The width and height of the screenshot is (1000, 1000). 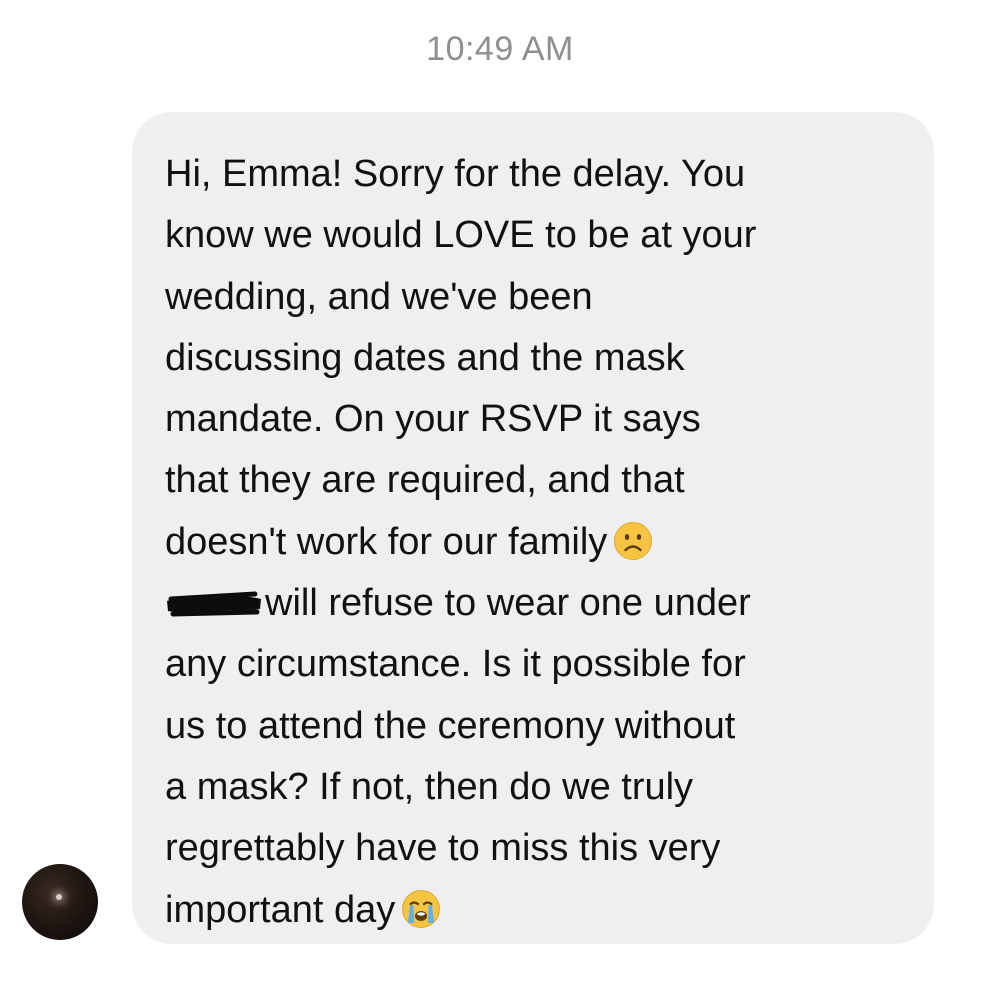 I want to click on message-line: Hi, Emma! Sorry for the delay. You, so click(x=455, y=174).